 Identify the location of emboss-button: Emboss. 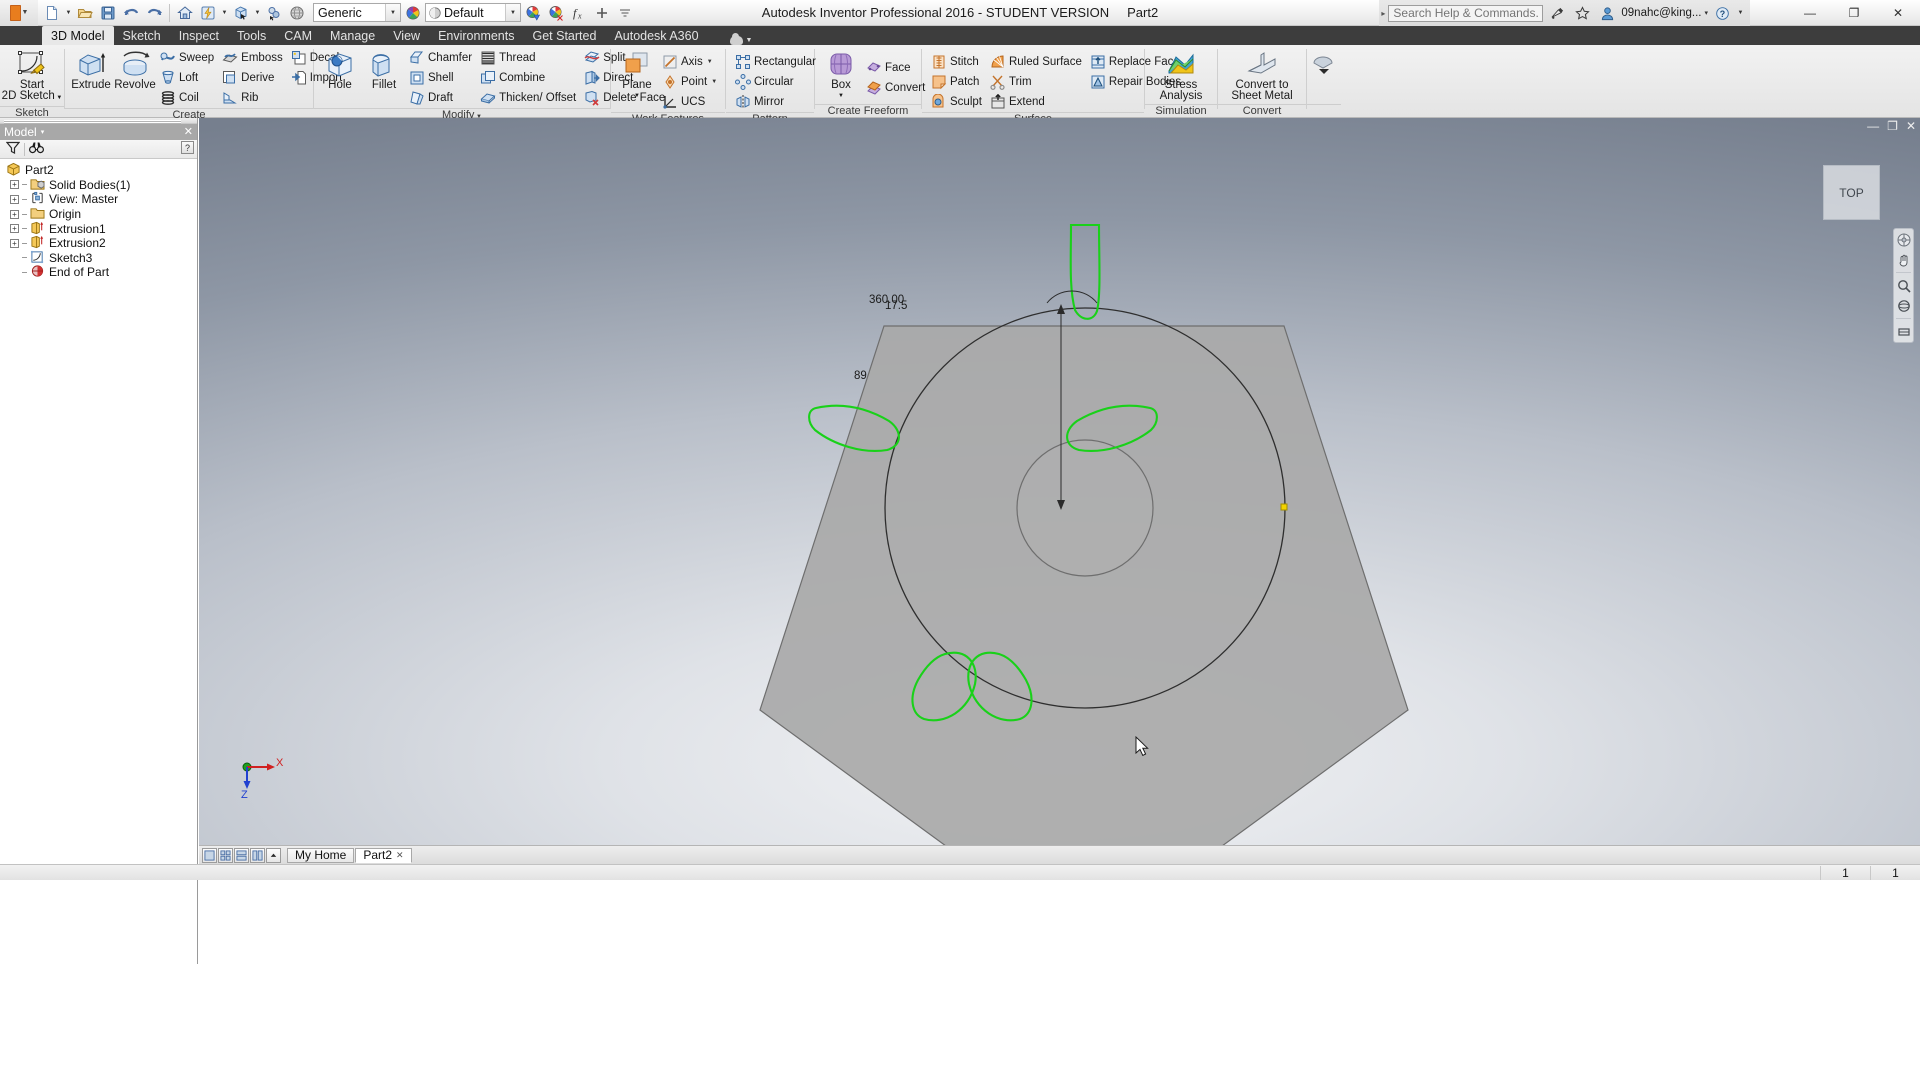
(253, 58).